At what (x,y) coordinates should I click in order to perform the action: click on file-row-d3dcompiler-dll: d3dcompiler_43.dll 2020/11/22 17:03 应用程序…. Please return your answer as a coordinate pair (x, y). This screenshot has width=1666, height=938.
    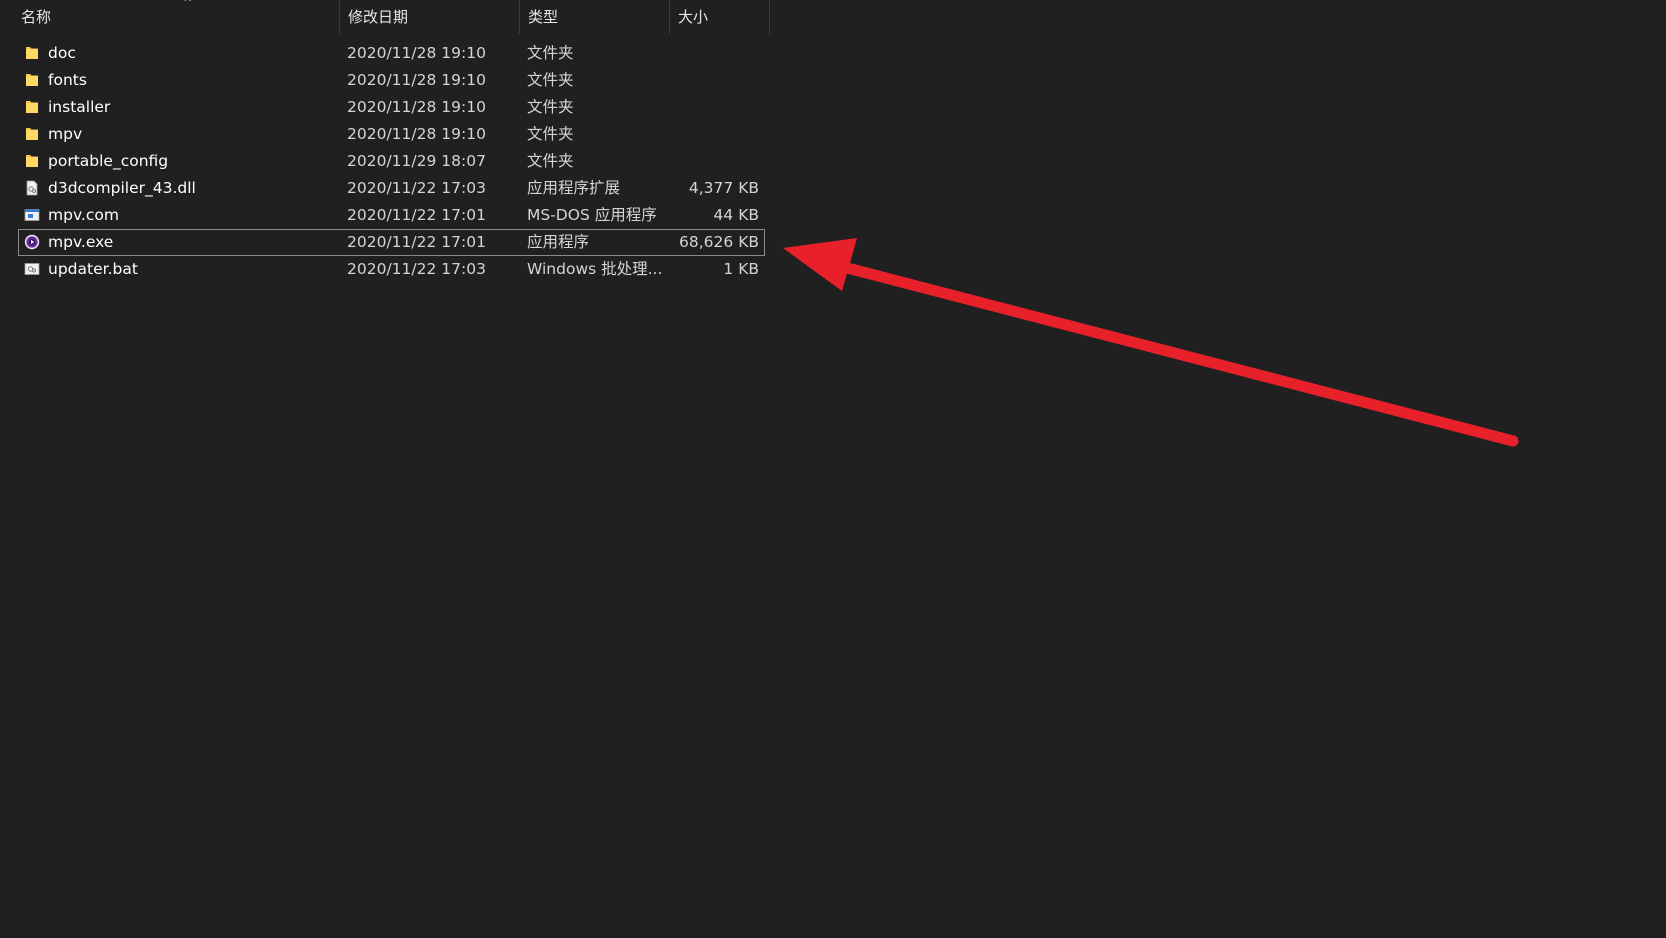
    Looking at the image, I should click on (391, 188).